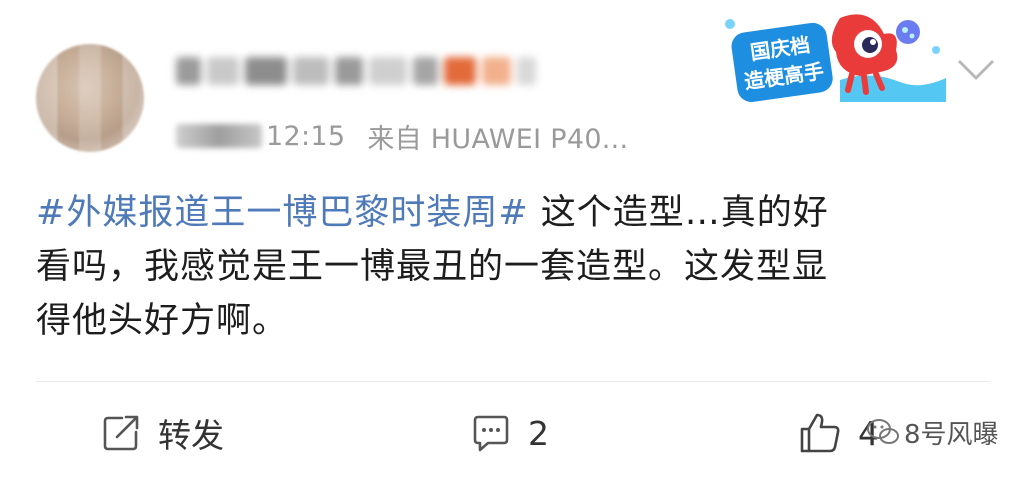  What do you see at coordinates (951, 434) in the screenshot?
I see `watermark-text: 8号风曝` at bounding box center [951, 434].